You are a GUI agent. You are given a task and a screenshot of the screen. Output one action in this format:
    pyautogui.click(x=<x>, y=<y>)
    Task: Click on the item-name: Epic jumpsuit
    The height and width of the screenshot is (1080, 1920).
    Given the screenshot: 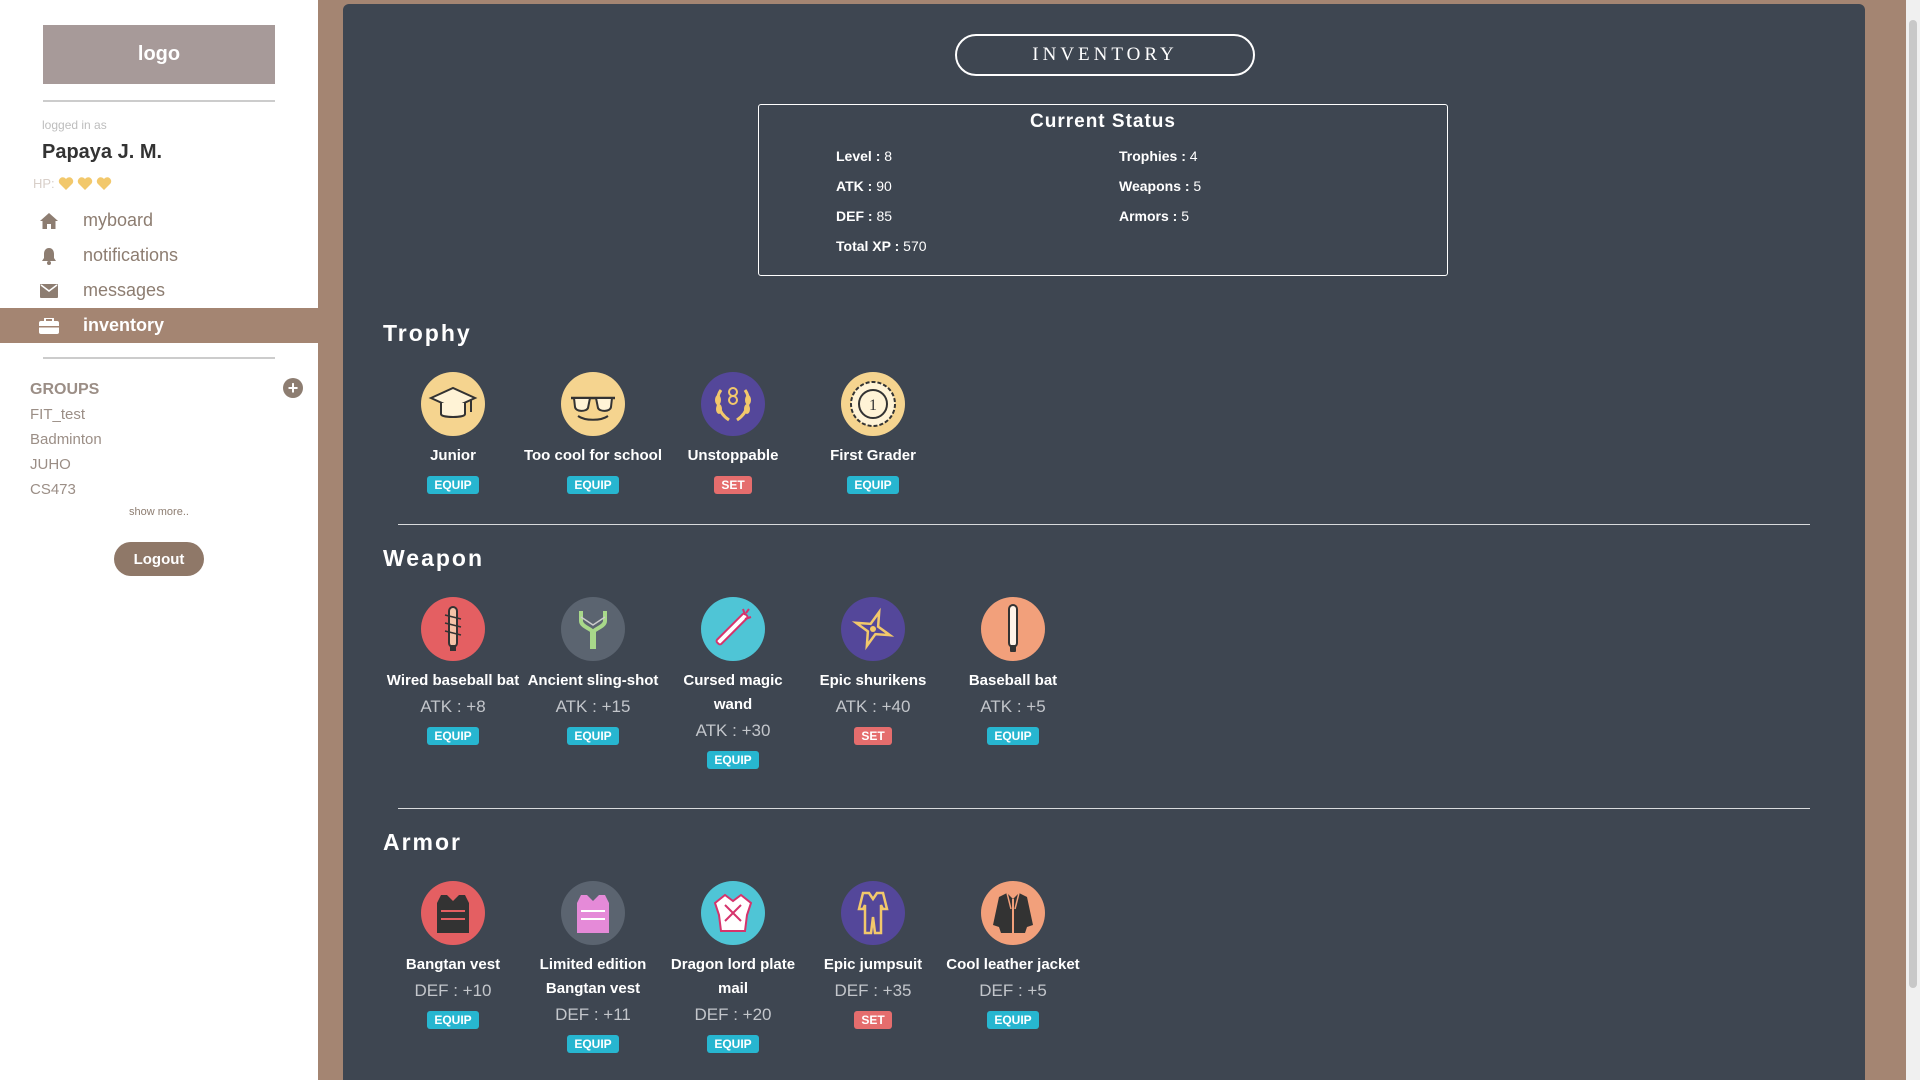 What is the action you would take?
    pyautogui.click(x=873, y=964)
    